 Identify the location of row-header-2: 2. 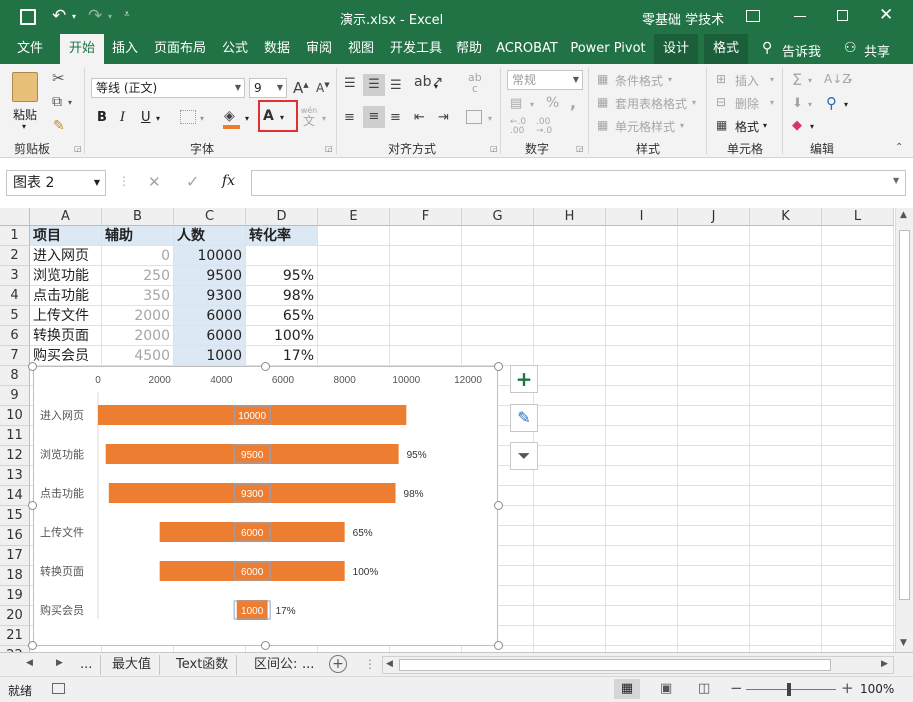
(15, 256).